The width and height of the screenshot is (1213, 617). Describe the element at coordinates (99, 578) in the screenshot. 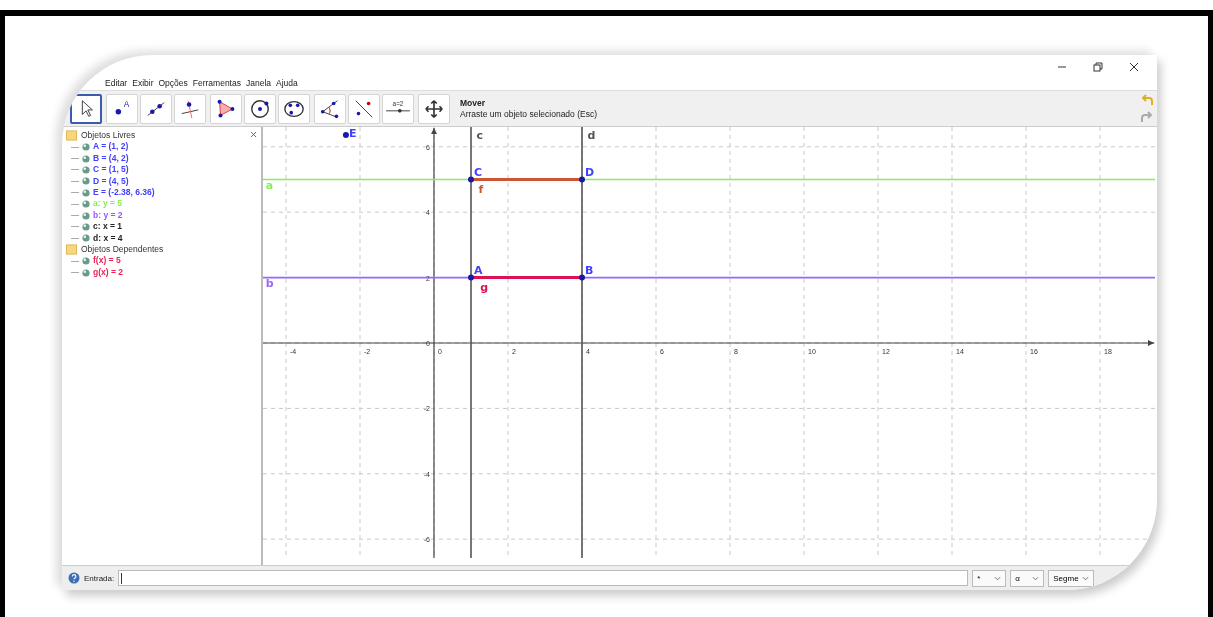

I see `input-label: Entrada:` at that location.